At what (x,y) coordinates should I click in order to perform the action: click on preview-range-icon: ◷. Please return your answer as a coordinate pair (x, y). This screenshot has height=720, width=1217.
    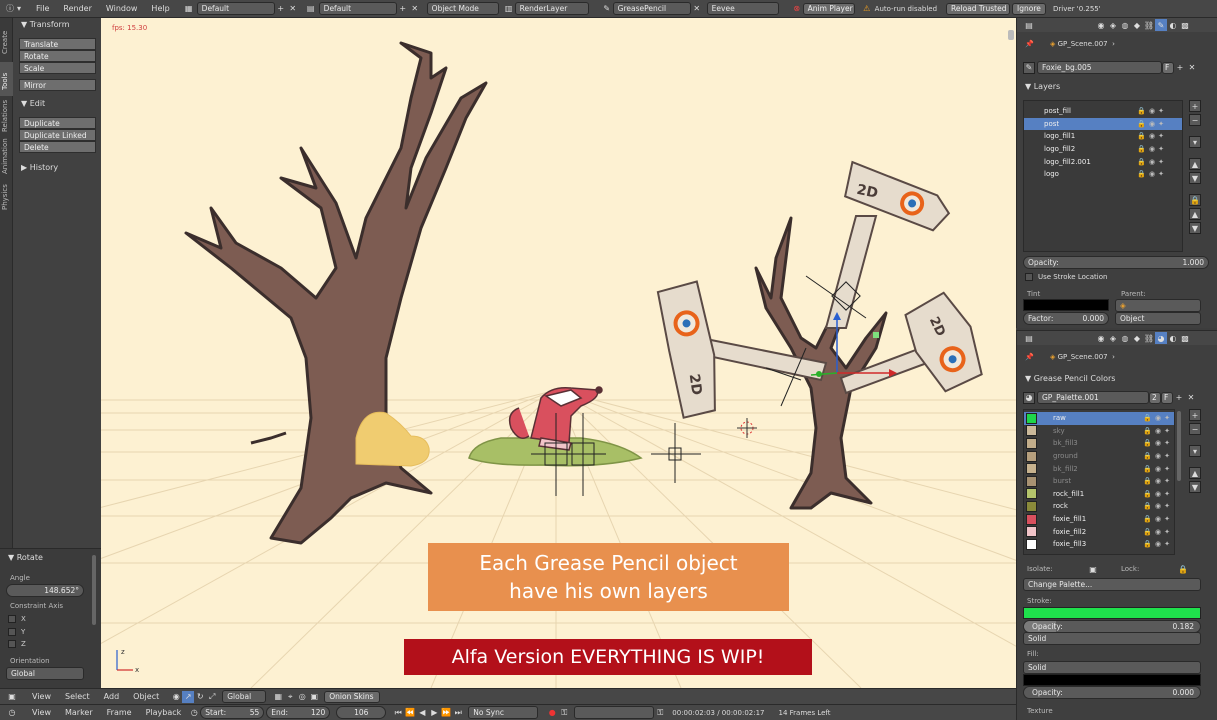
    Looking at the image, I should click on (194, 713).